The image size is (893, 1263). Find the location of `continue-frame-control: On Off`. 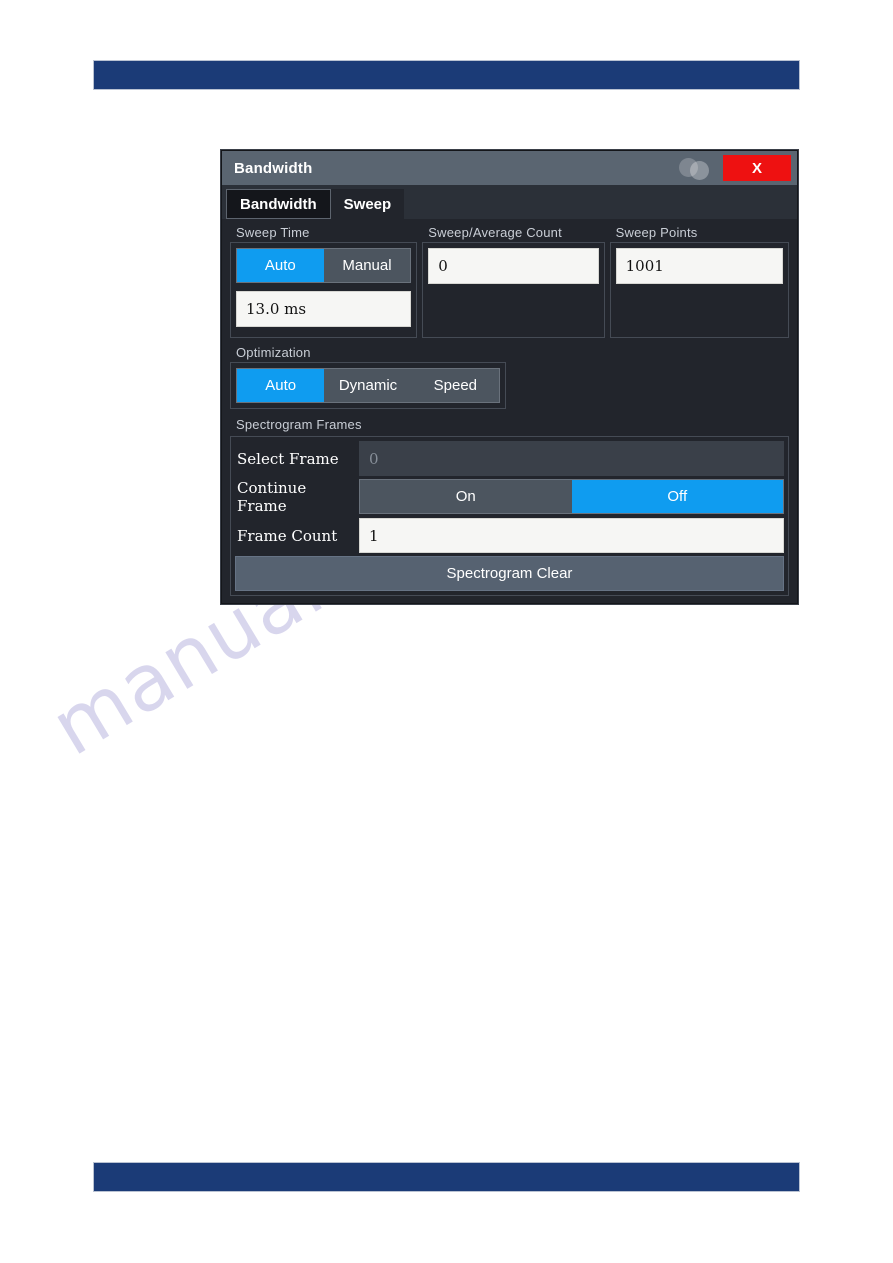

continue-frame-control: On Off is located at coordinates (571, 497).